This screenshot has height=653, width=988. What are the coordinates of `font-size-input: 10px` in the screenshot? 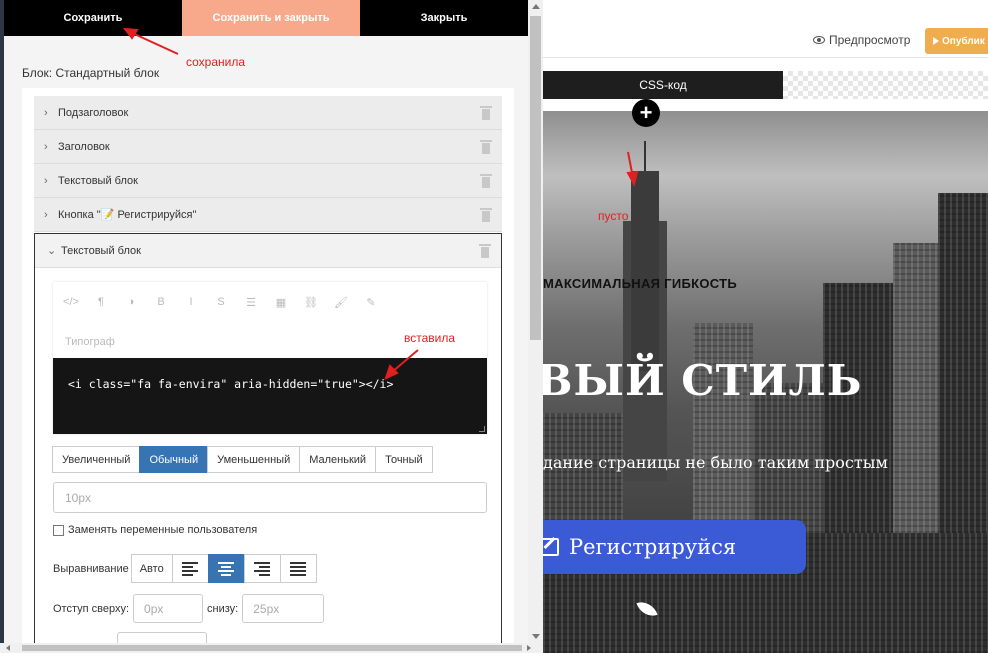 It's located at (270, 497).